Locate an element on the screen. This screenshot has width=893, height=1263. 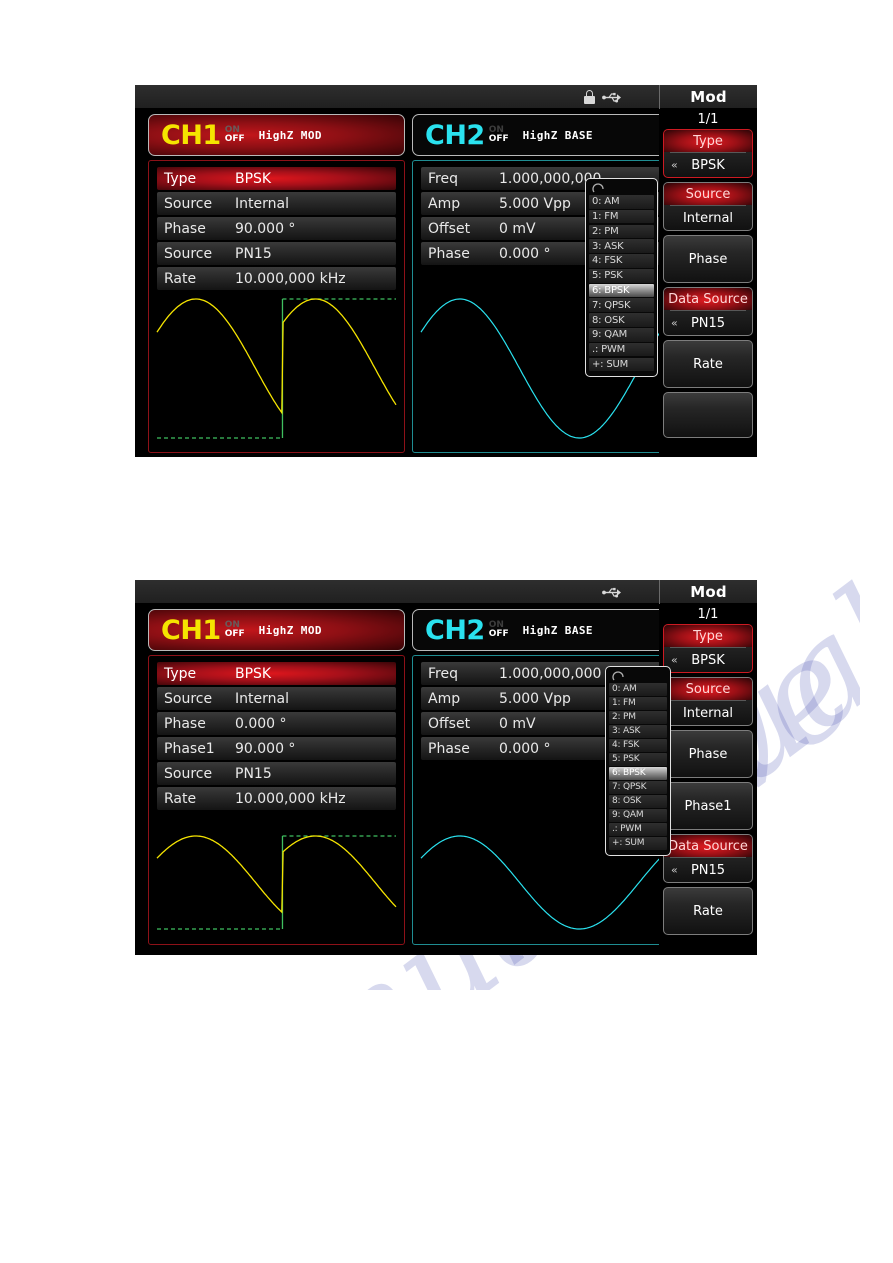
softkey-phase1: Phase1 is located at coordinates (708, 806).